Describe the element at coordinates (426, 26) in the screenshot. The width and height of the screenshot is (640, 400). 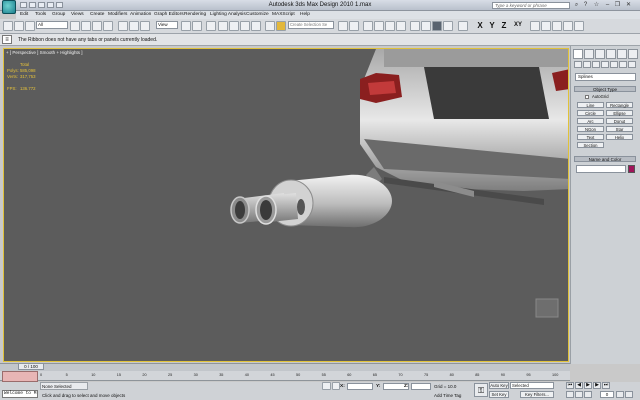
I see `render-setup-icon` at that location.